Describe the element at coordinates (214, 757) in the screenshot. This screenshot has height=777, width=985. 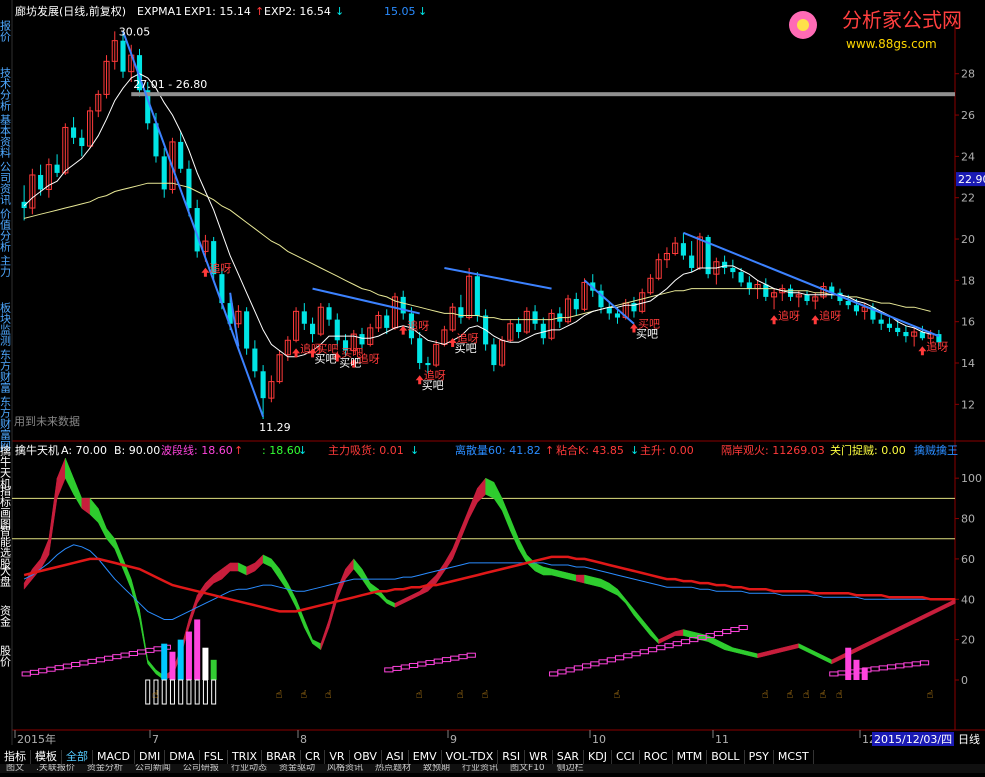
I see `indicator-tab: FSL` at that location.